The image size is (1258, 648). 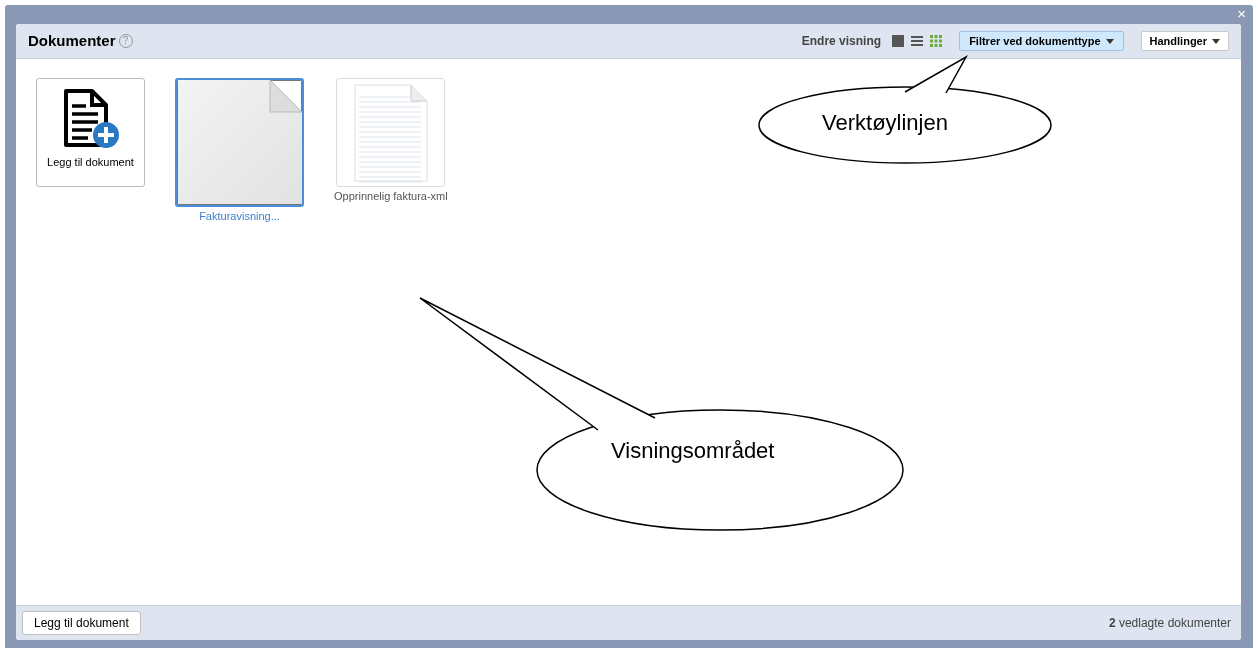 What do you see at coordinates (1184, 41) in the screenshot?
I see `actions-dropdown: Handlinger` at bounding box center [1184, 41].